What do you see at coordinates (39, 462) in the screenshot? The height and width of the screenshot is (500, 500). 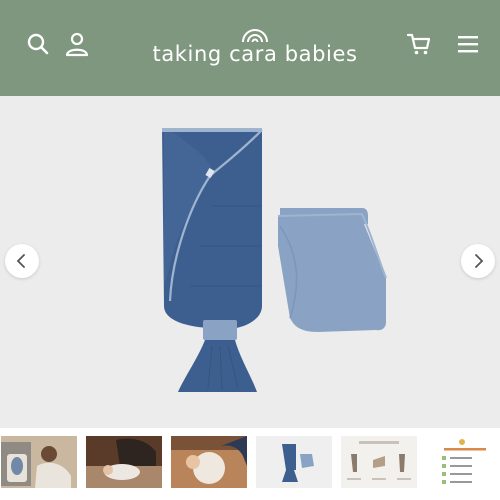 I see `thumbnail-baby-on-bed` at bounding box center [39, 462].